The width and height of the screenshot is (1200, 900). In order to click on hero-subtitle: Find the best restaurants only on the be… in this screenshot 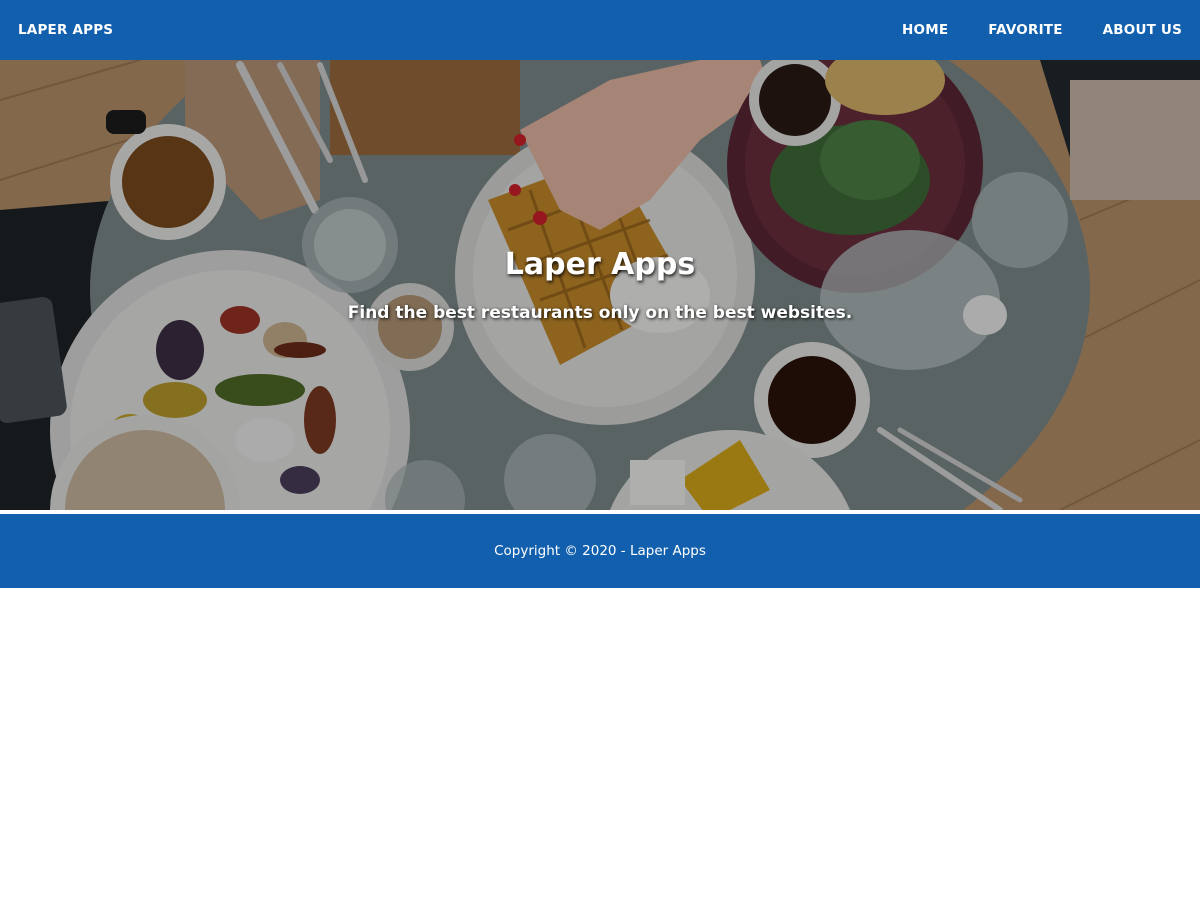, I will do `click(600, 313)`.